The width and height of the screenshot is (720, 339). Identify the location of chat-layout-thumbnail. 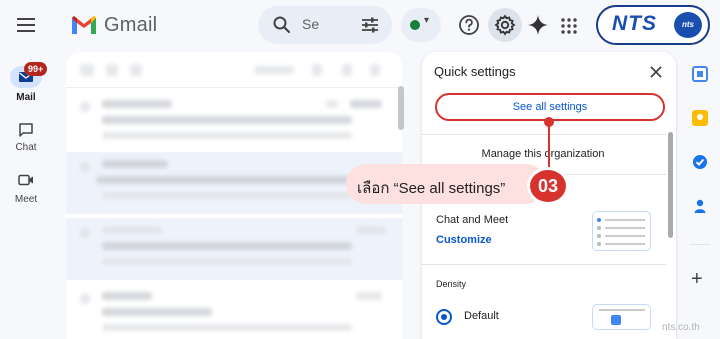
(621, 231).